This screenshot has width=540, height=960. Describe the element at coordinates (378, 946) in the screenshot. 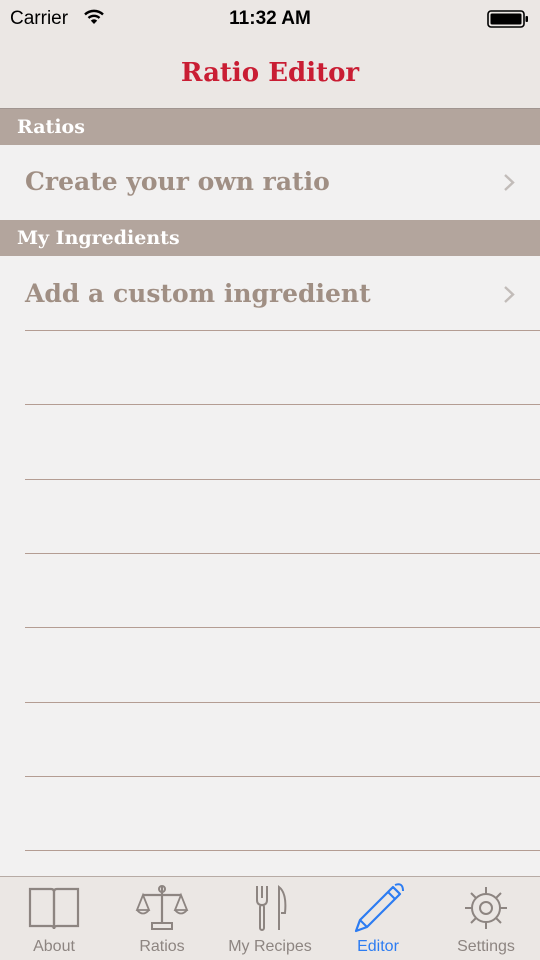

I see `tab-editor-label: Editor` at that location.